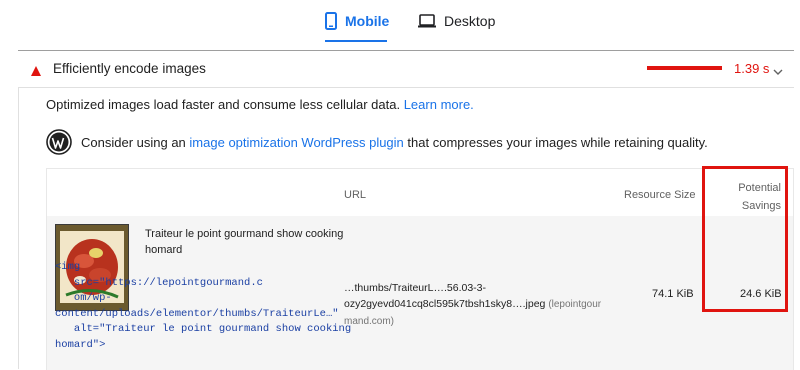 Image resolution: width=800 pixels, height=370 pixels. What do you see at coordinates (59, 142) in the screenshot?
I see `wordpress-logo-icon` at bounding box center [59, 142].